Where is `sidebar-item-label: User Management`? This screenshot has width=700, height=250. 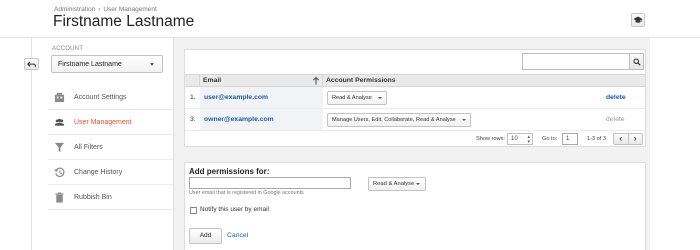
sidebar-item-label: User Management is located at coordinates (103, 122).